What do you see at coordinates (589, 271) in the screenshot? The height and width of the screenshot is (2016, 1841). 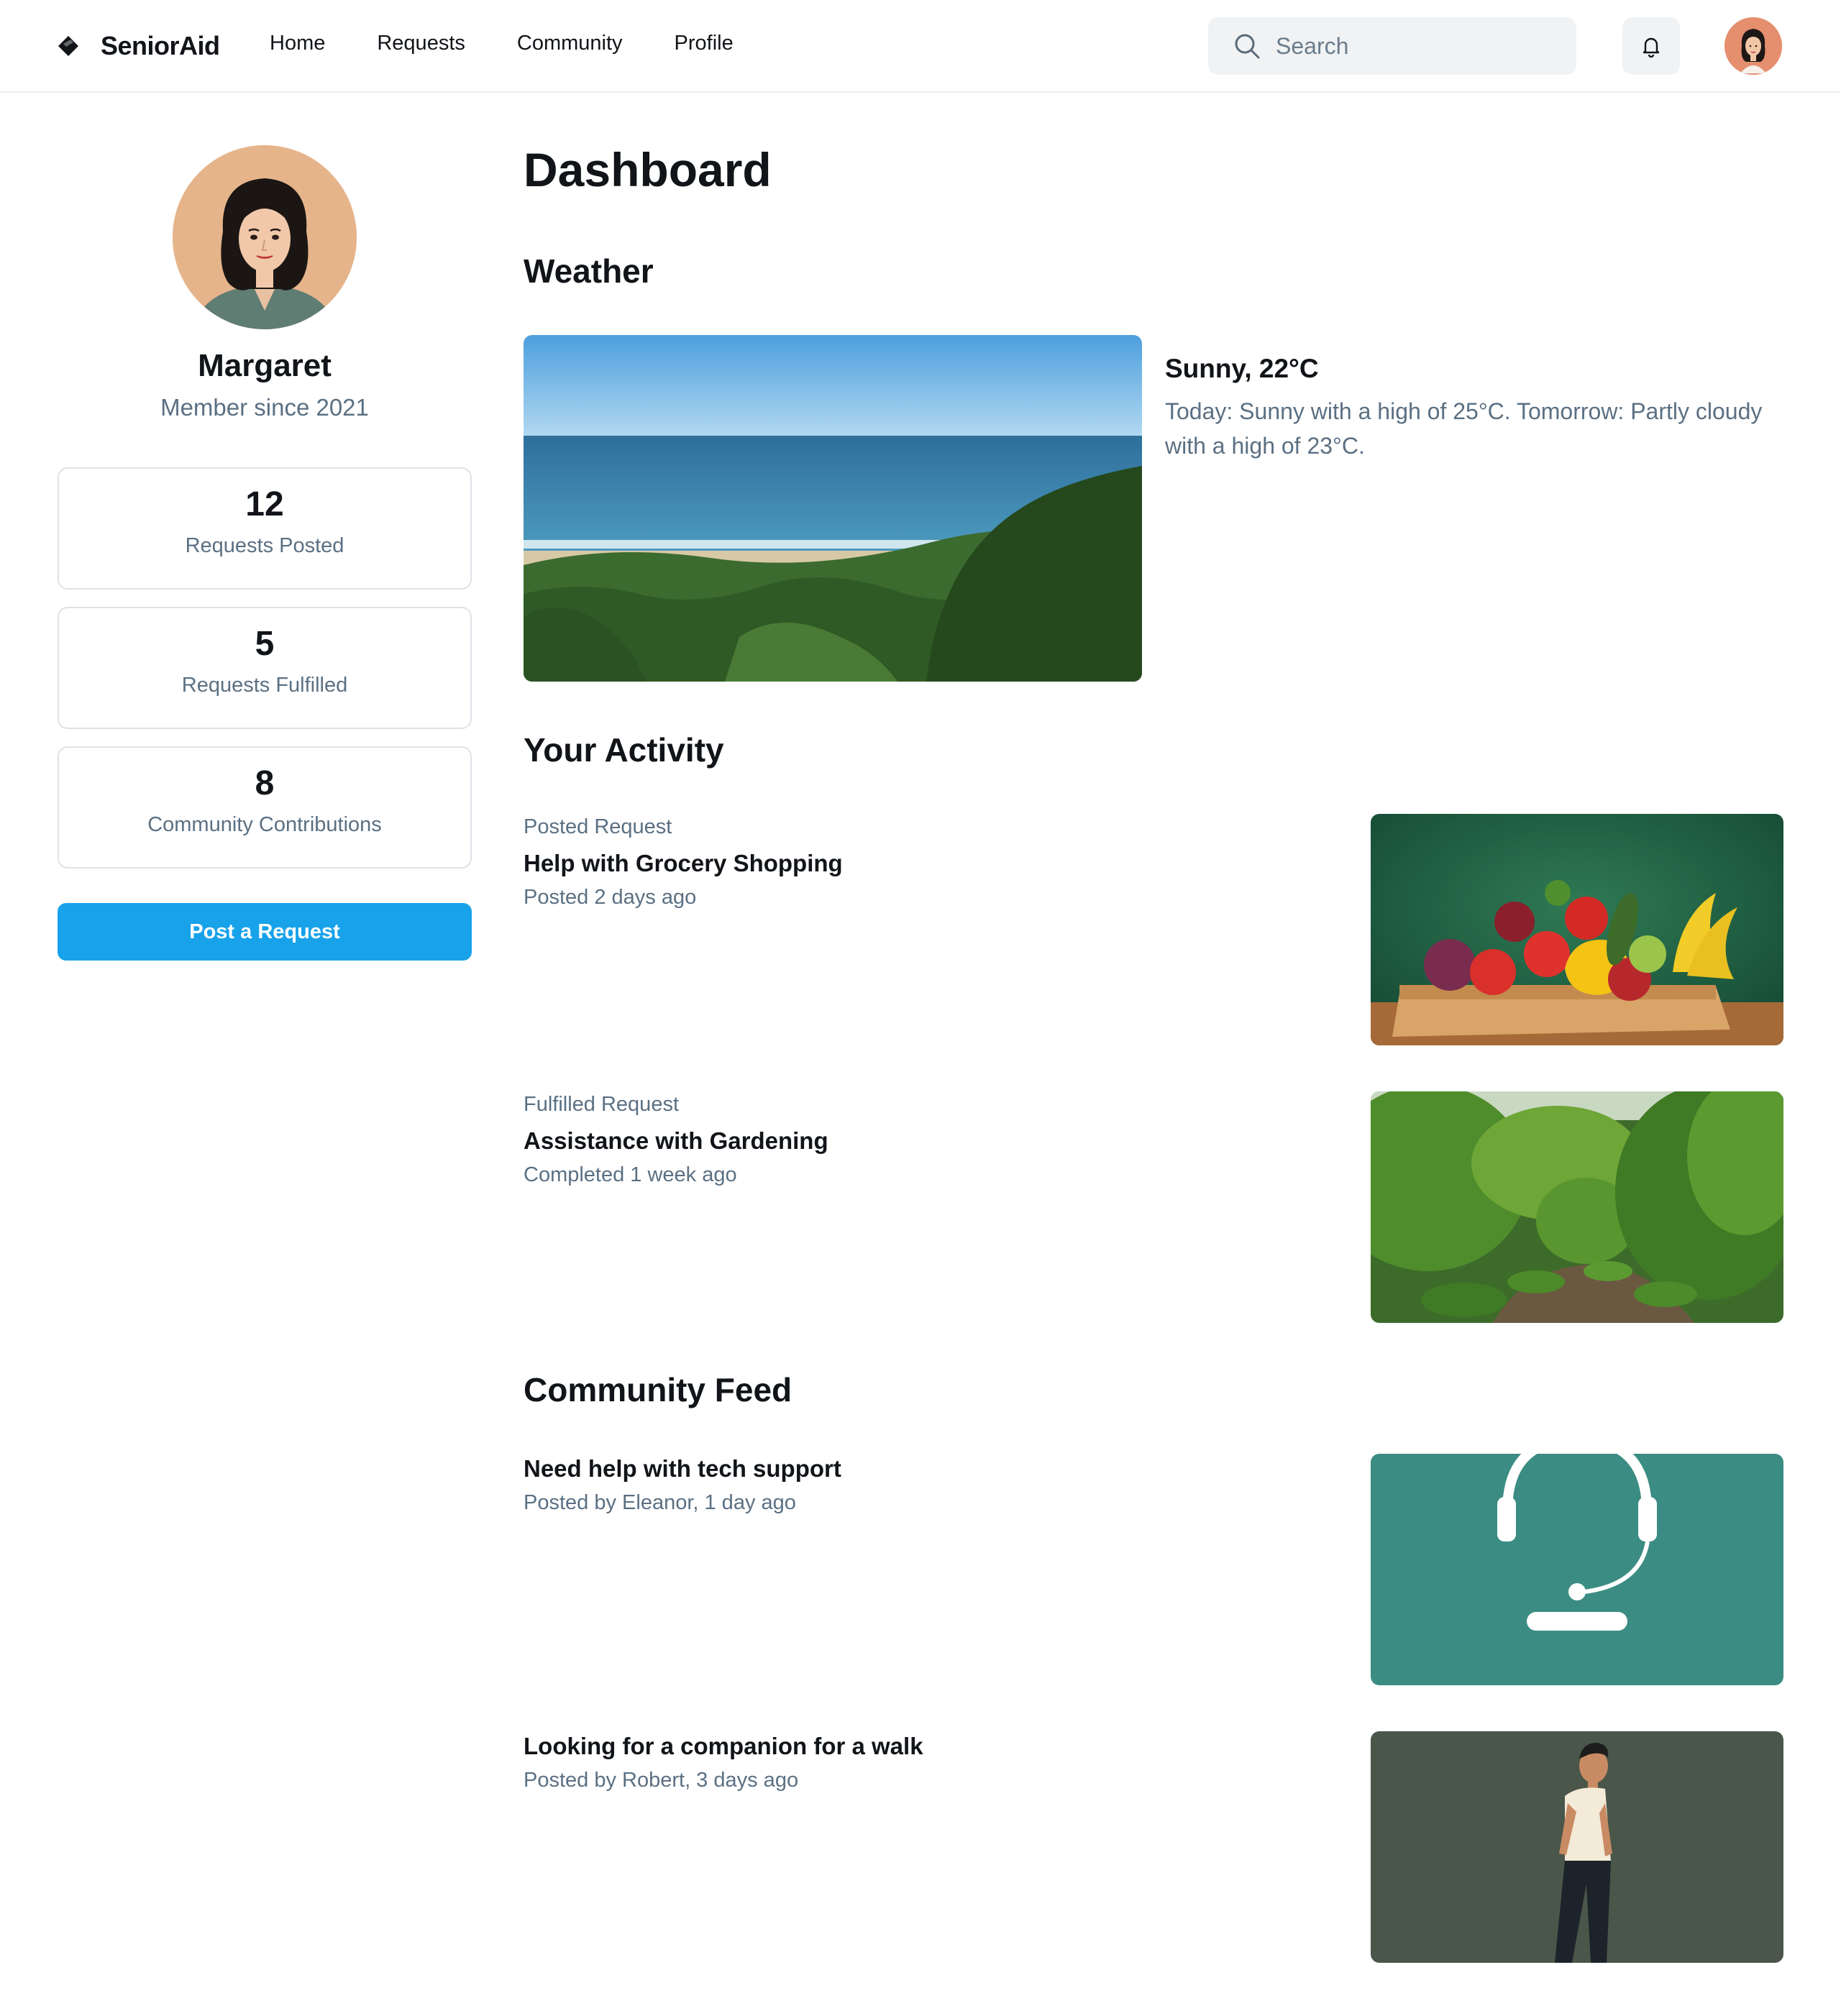 I see `weather-heading: Weather` at bounding box center [589, 271].